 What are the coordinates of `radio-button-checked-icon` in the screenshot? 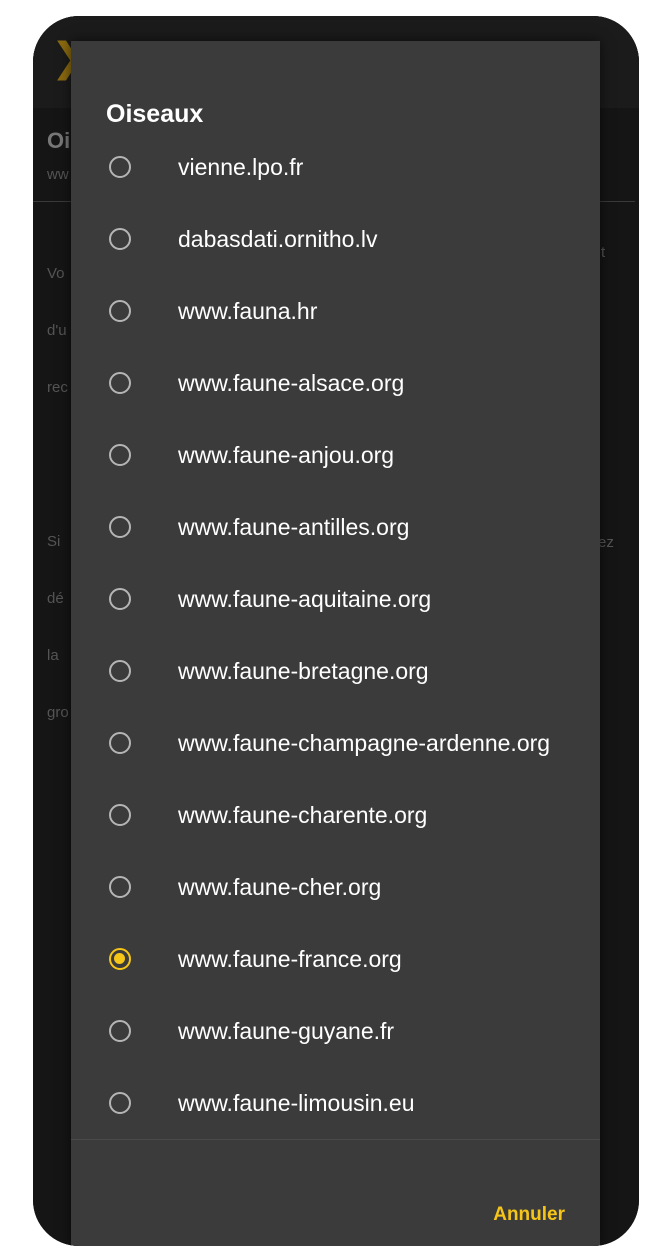 It's located at (120, 959).